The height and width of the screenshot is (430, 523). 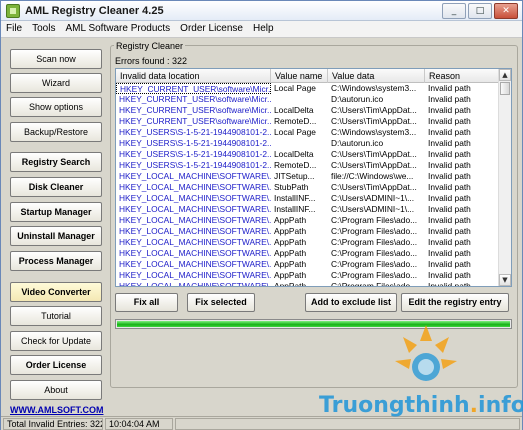 What do you see at coordinates (14, 29) in the screenshot?
I see `menu-file: File` at bounding box center [14, 29].